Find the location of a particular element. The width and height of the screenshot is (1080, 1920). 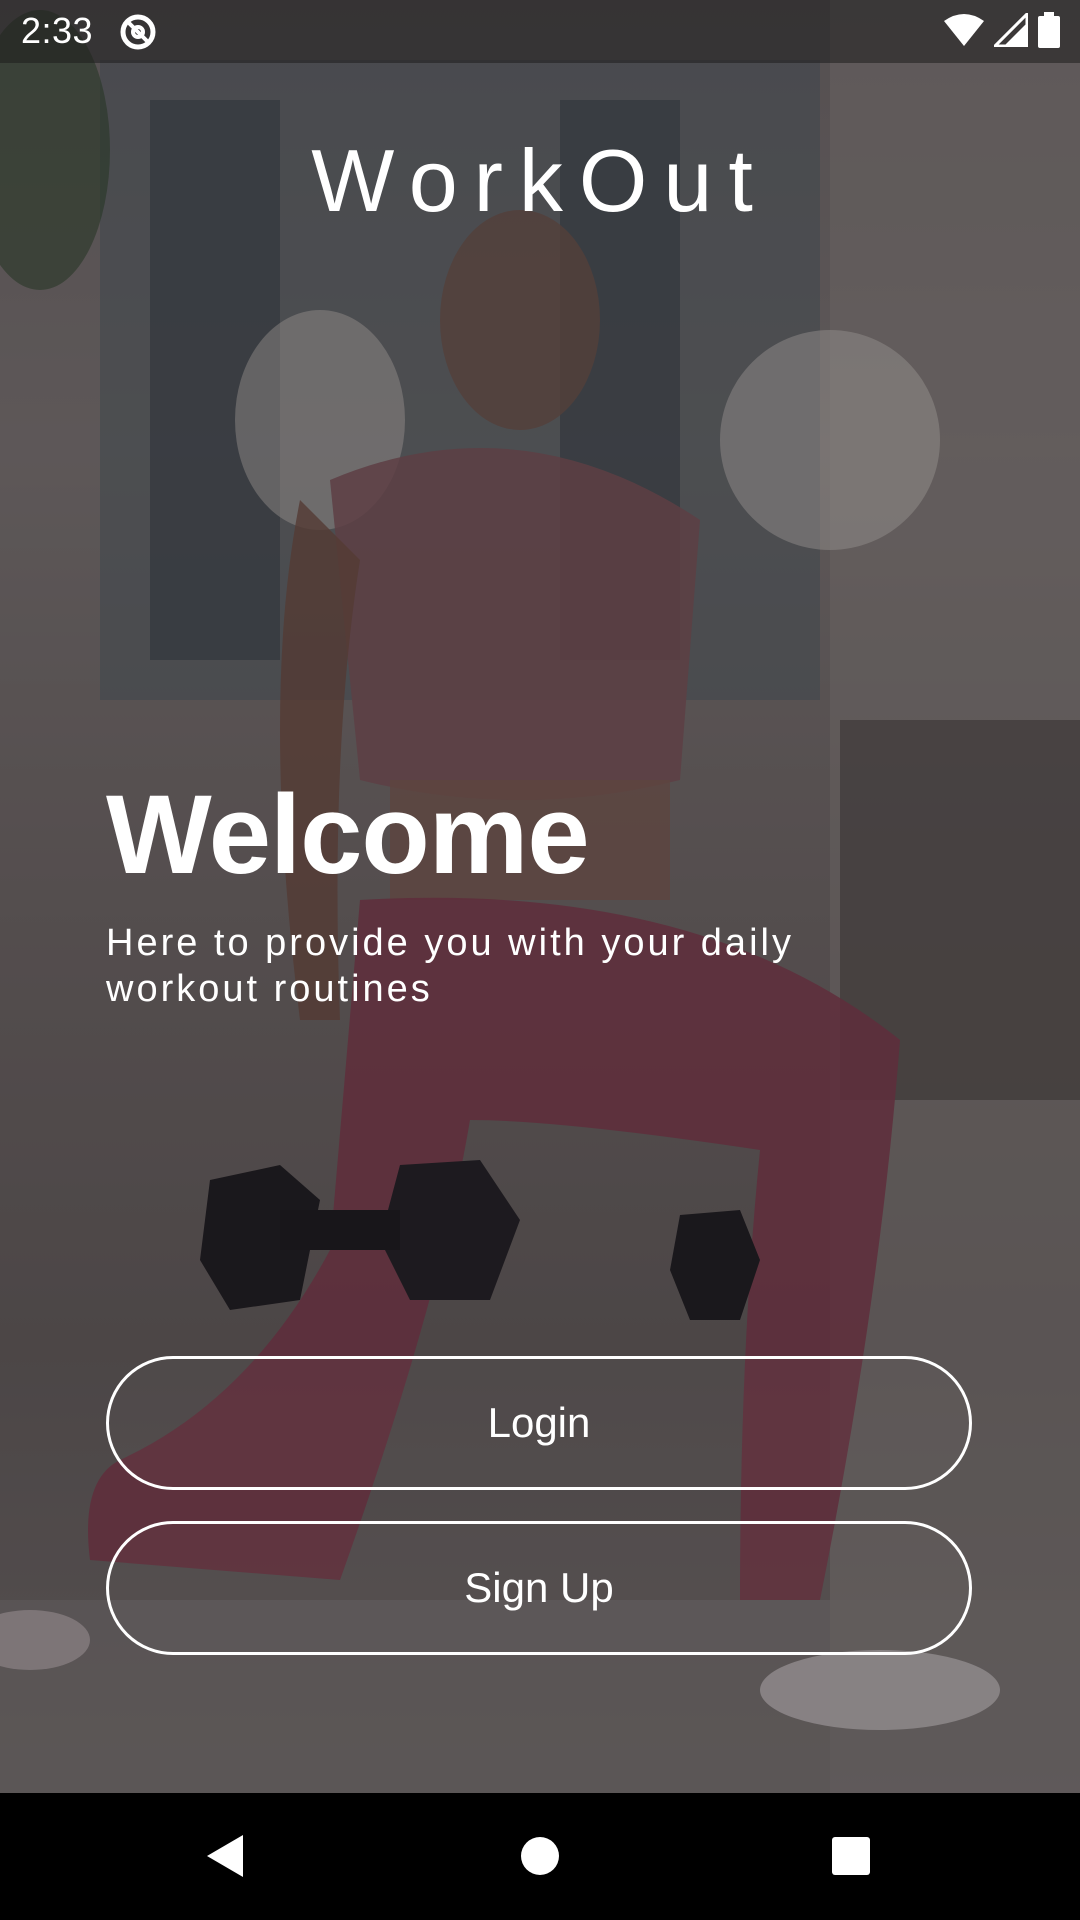

home-icon is located at coordinates (540, 1856).